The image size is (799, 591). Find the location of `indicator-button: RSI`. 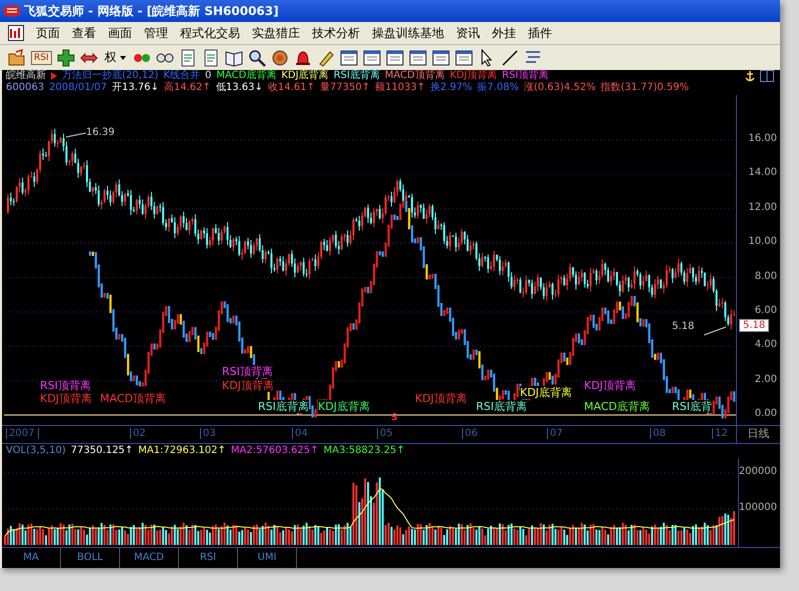

indicator-button: RSI is located at coordinates (41, 57).